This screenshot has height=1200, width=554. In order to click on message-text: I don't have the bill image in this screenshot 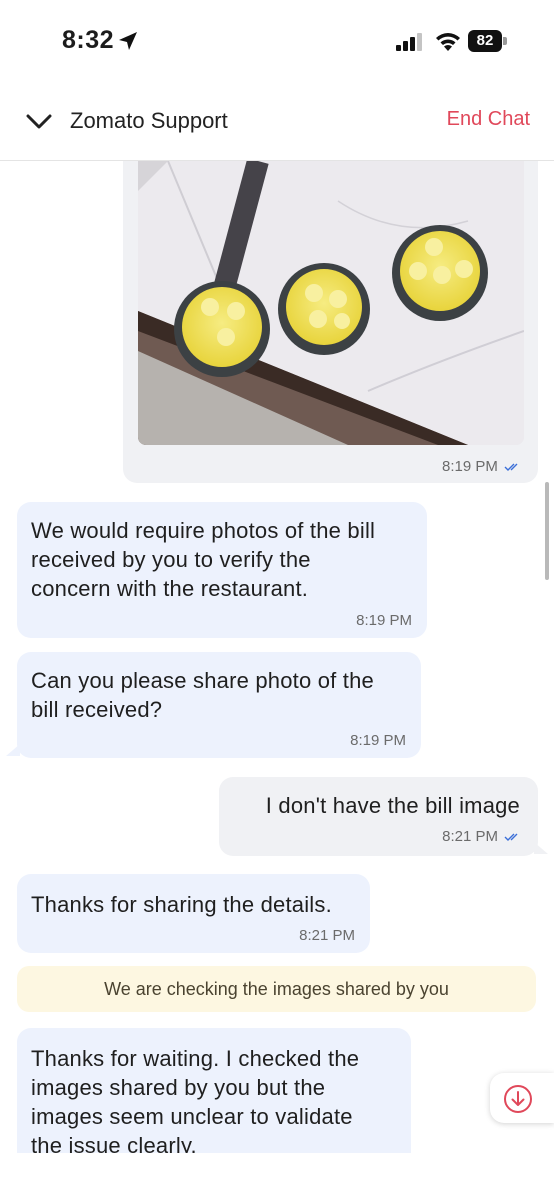, I will do `click(392, 805)`.